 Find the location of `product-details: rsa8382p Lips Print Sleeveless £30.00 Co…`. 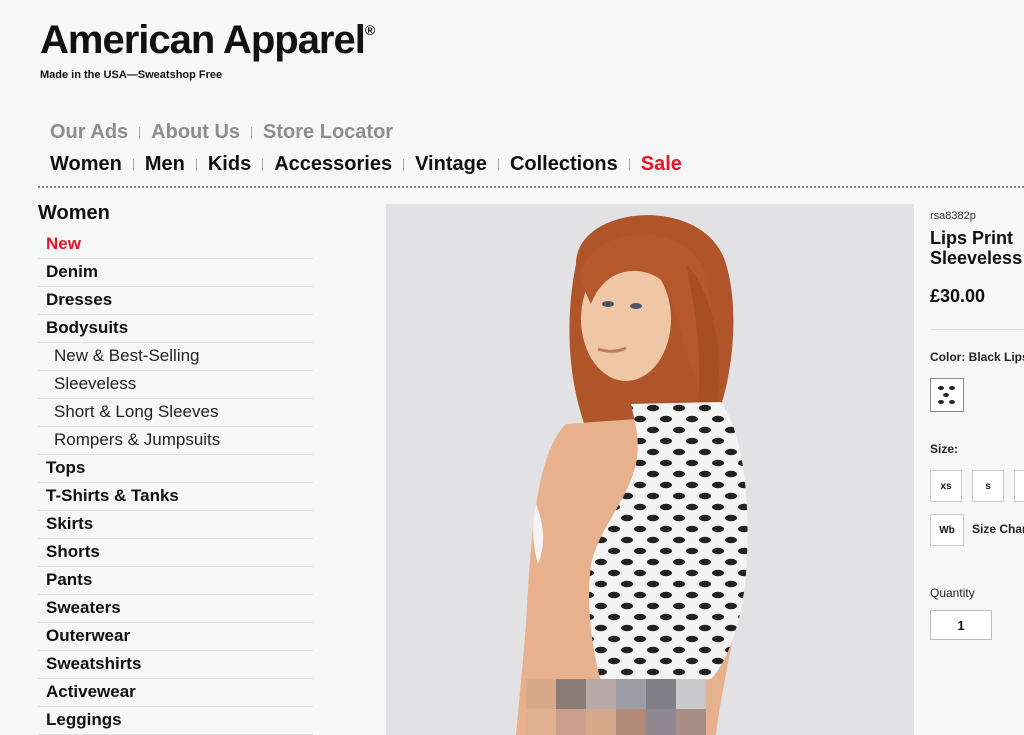

product-details: rsa8382p Lips Print Sleeveless £30.00 Co… is located at coordinates (977, 425).